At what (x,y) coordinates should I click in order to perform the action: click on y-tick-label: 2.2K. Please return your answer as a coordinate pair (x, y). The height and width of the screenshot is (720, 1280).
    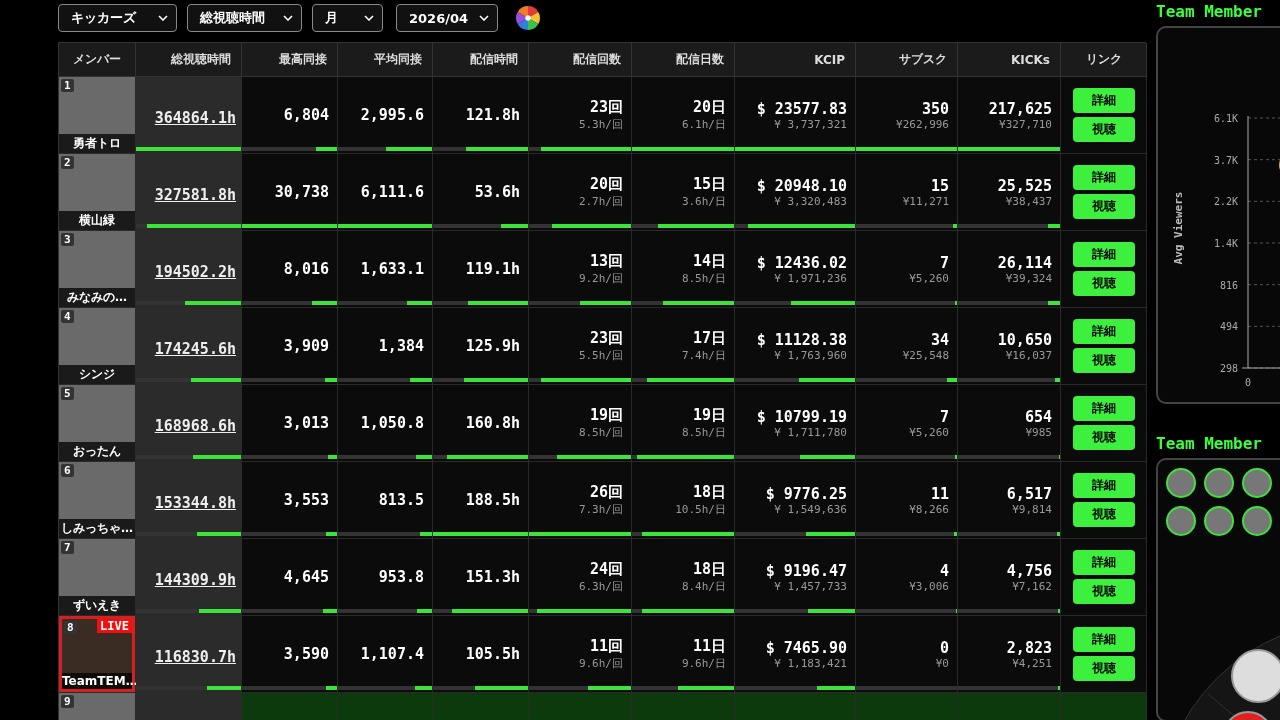
    Looking at the image, I should click on (1225, 202).